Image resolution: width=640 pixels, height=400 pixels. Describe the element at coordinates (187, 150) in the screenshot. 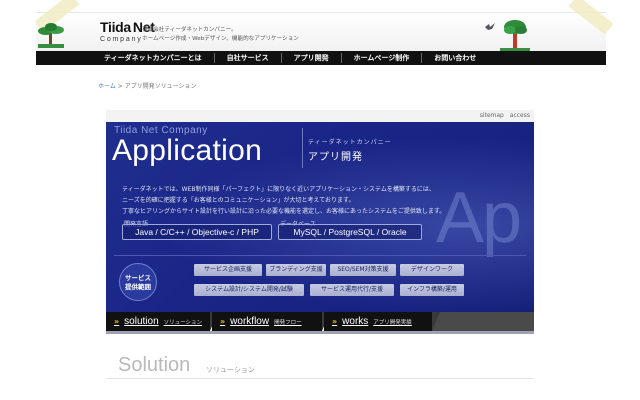

I see `hero-title: Application` at that location.